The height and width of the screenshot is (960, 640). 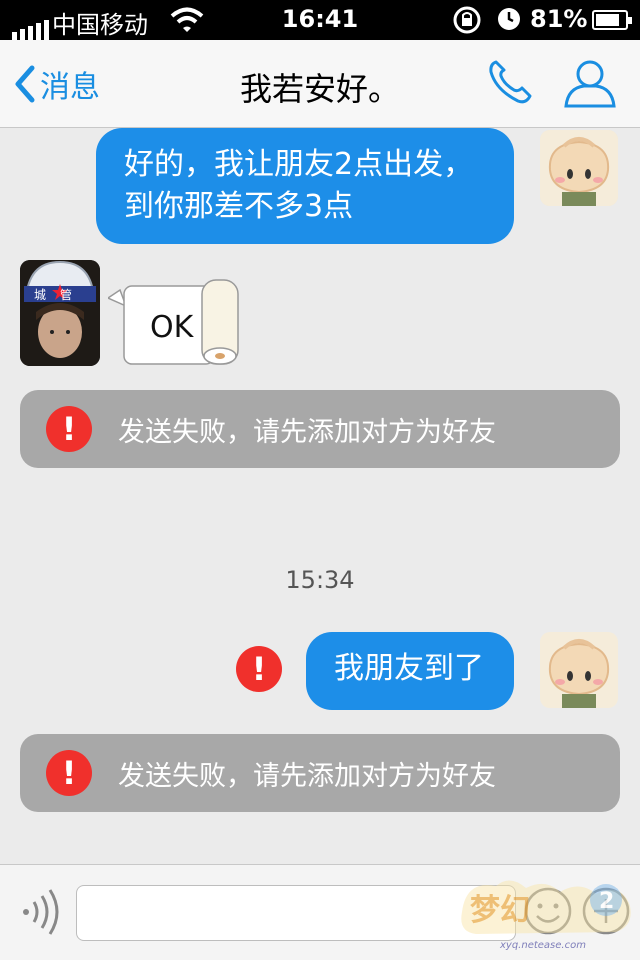 What do you see at coordinates (543, 945) in the screenshot?
I see `watermark-url: xyq.netease.com` at bounding box center [543, 945].